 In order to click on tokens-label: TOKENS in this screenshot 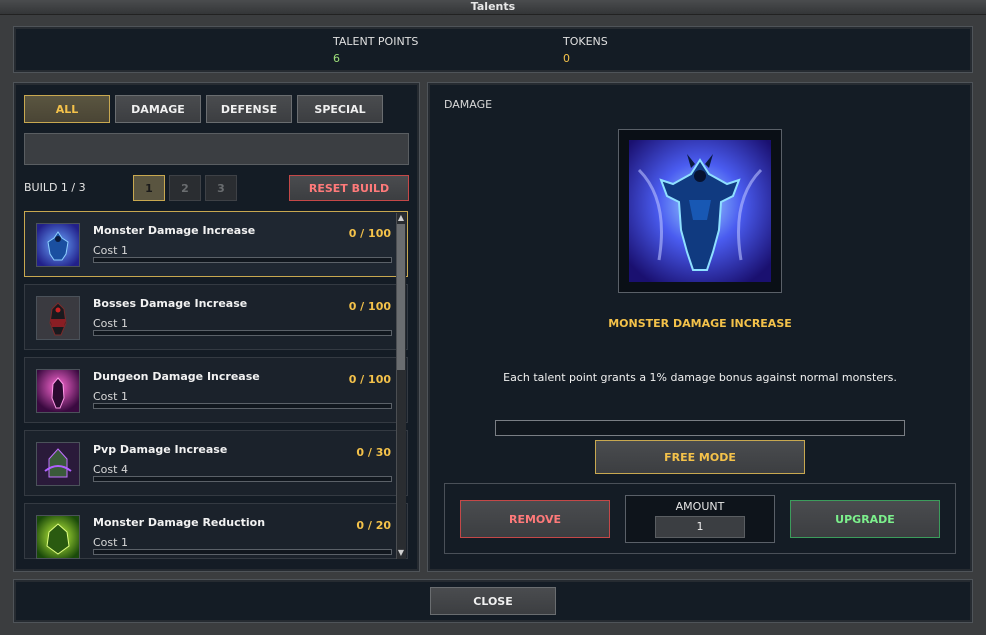, I will do `click(585, 41)`.